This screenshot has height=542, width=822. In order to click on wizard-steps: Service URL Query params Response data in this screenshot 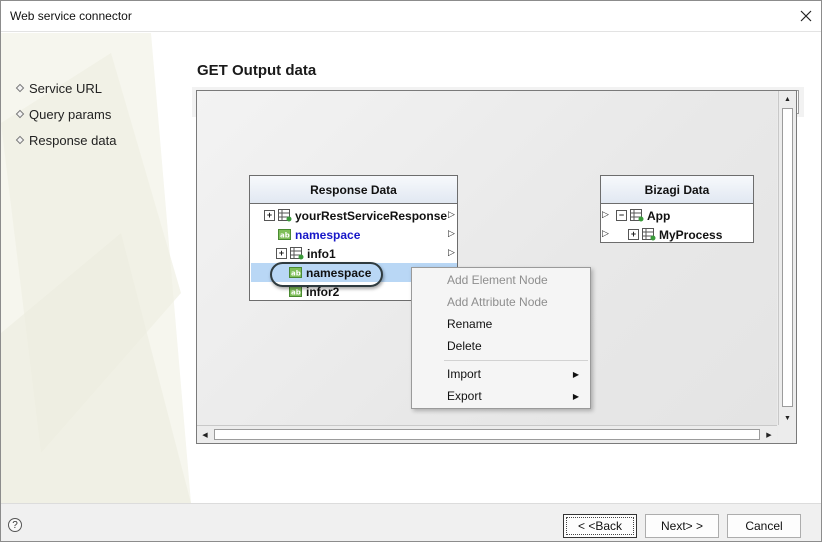, I will do `click(66, 114)`.